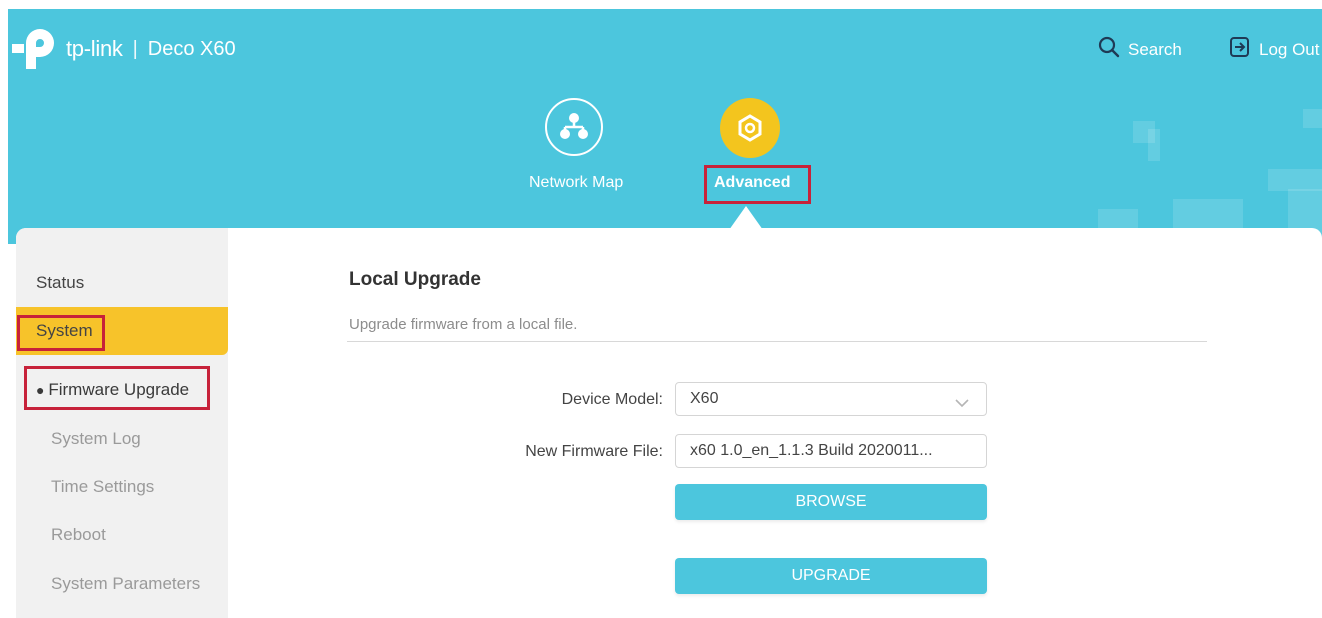  What do you see at coordinates (831, 576) in the screenshot?
I see `upgrade-button: UPGRADE` at bounding box center [831, 576].